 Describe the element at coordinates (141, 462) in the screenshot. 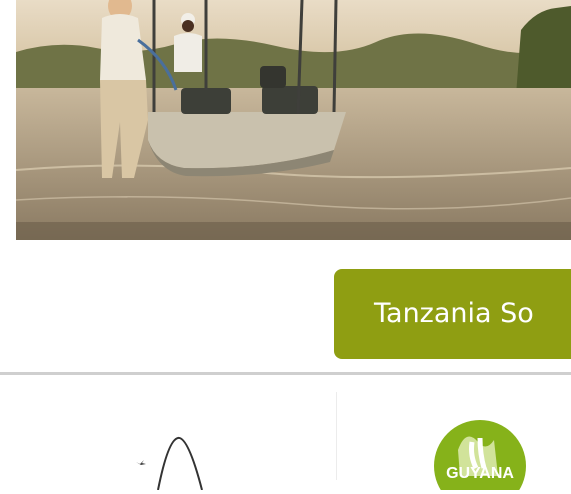

I see `bird-icon` at that location.